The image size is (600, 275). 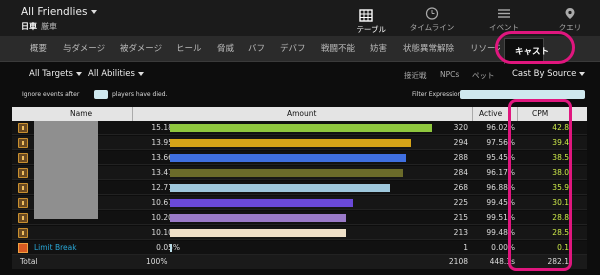 I want to click on targets-dropdown: All Targets, so click(x=55, y=74).